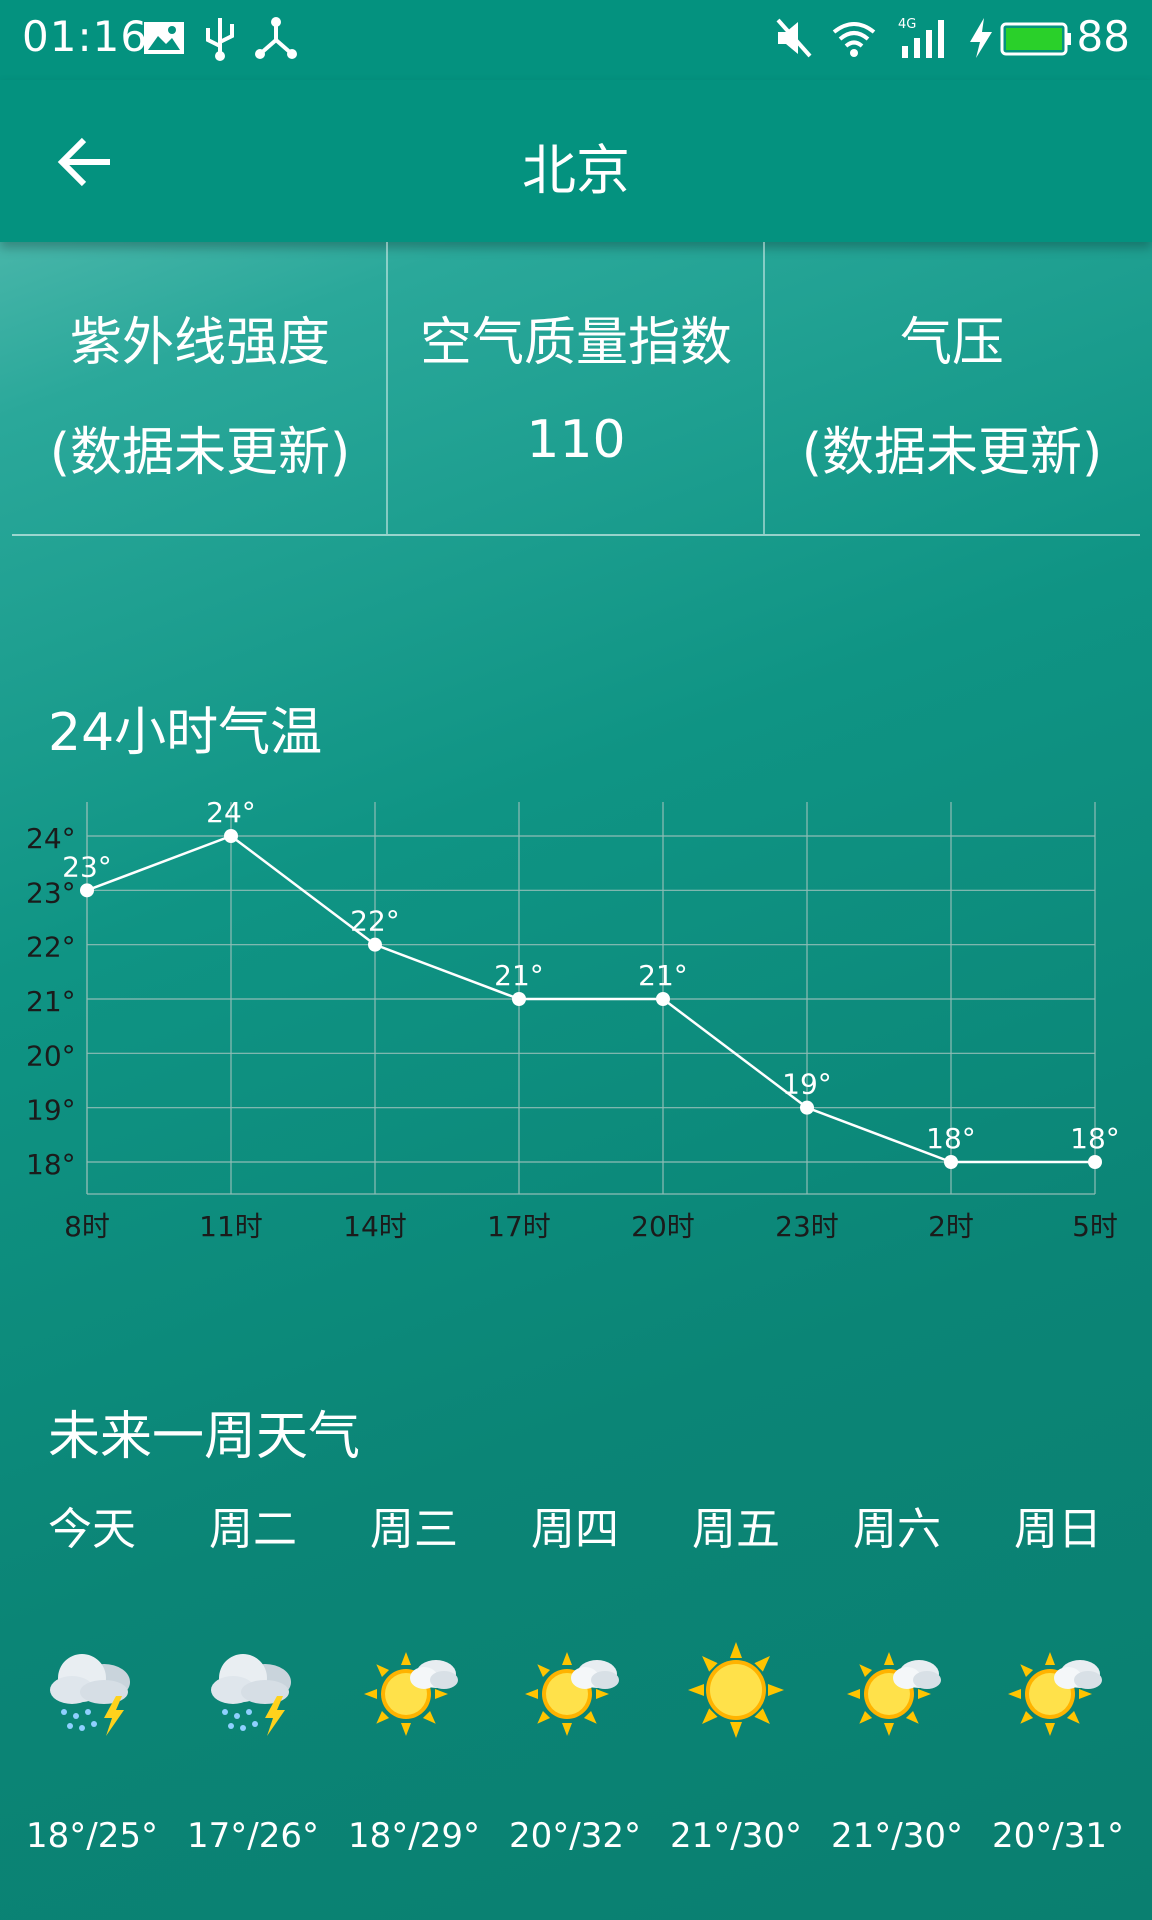 Image resolution: width=1152 pixels, height=1920 pixels. I want to click on forecast-day: 周六 21°/30°, so click(897, 1678).